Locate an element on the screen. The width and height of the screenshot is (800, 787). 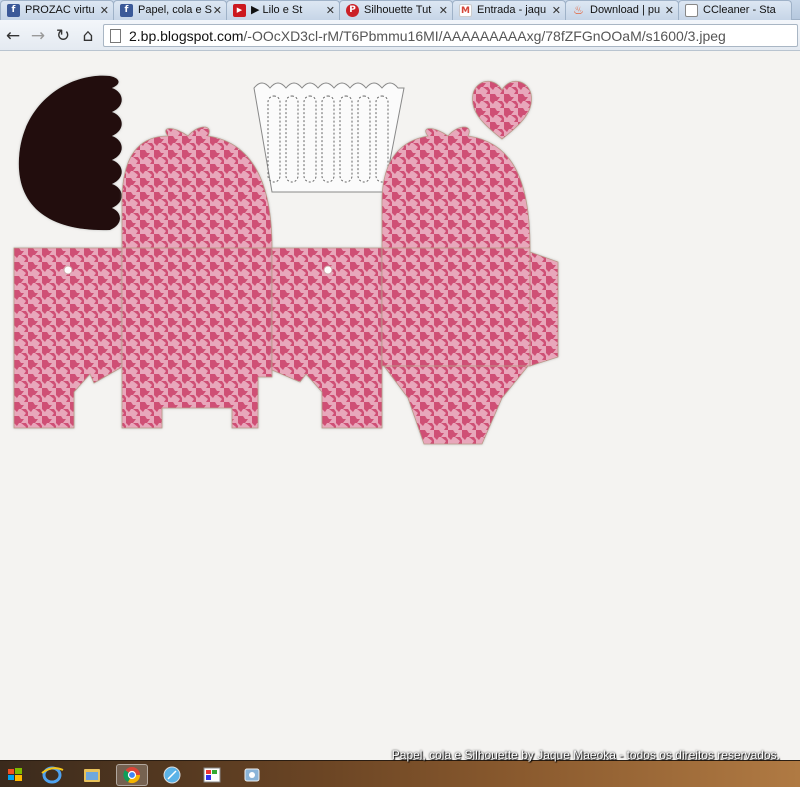
back-button: ← is located at coordinates (13, 36).